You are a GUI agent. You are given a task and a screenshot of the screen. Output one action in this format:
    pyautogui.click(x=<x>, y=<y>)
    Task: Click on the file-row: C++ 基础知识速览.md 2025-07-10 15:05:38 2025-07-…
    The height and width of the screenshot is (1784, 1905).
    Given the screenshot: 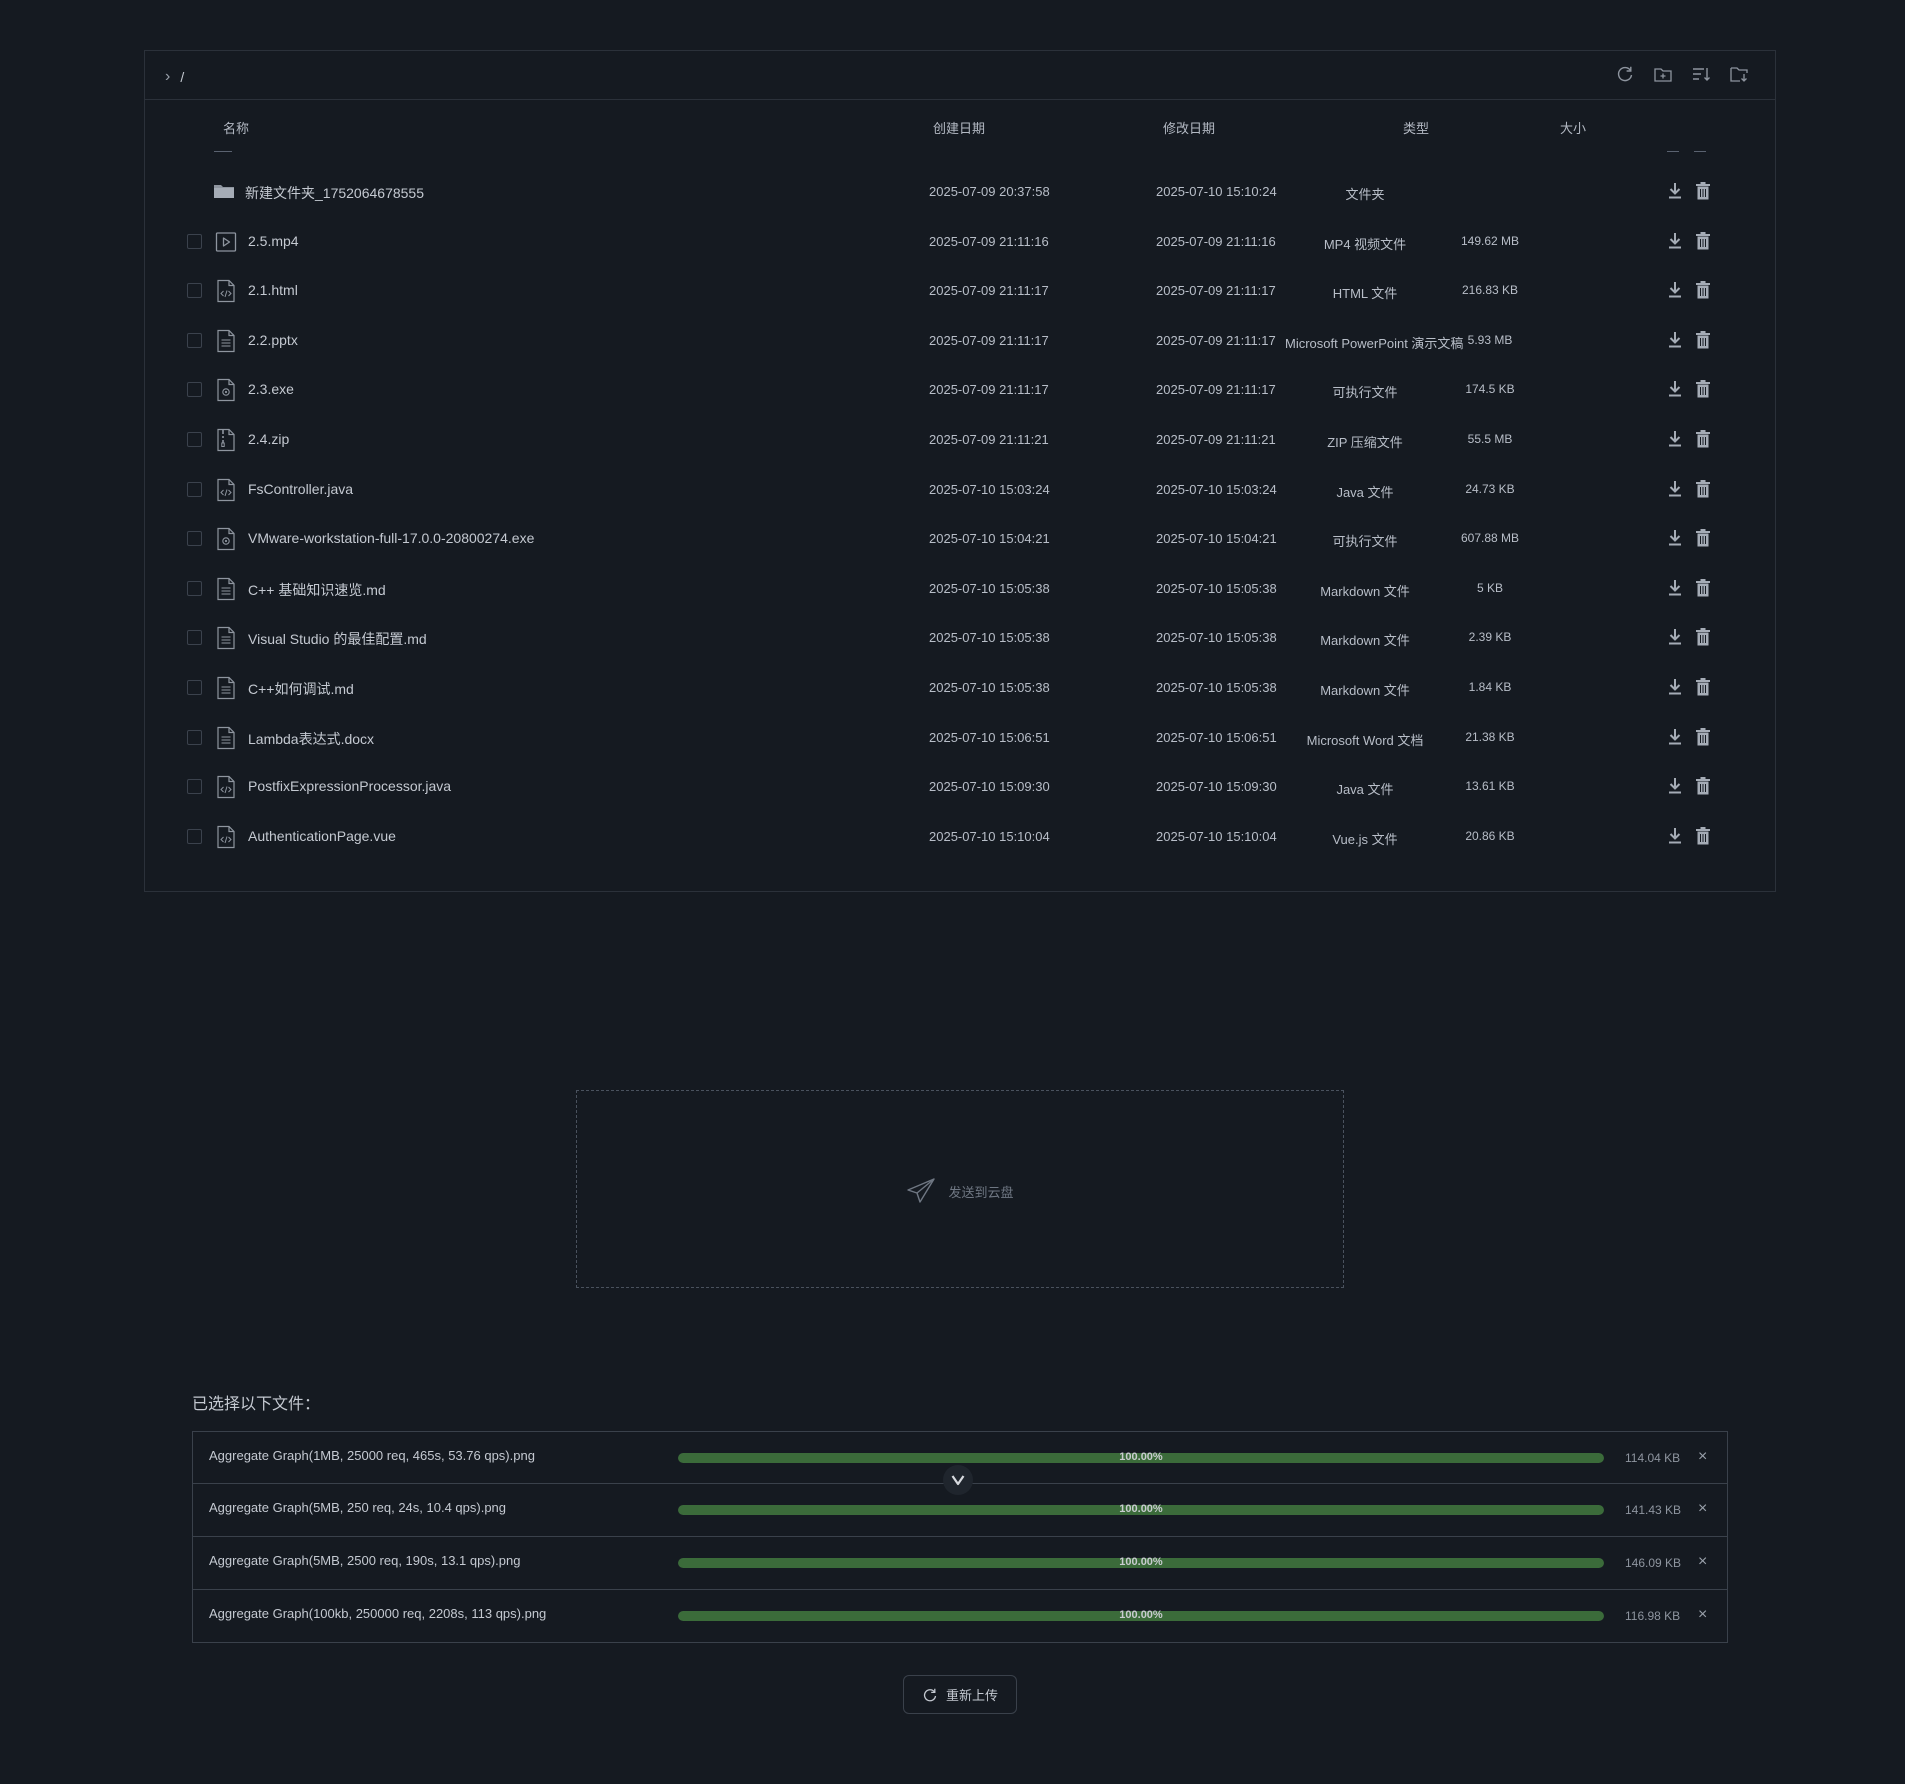 What is the action you would take?
    pyautogui.click(x=961, y=588)
    